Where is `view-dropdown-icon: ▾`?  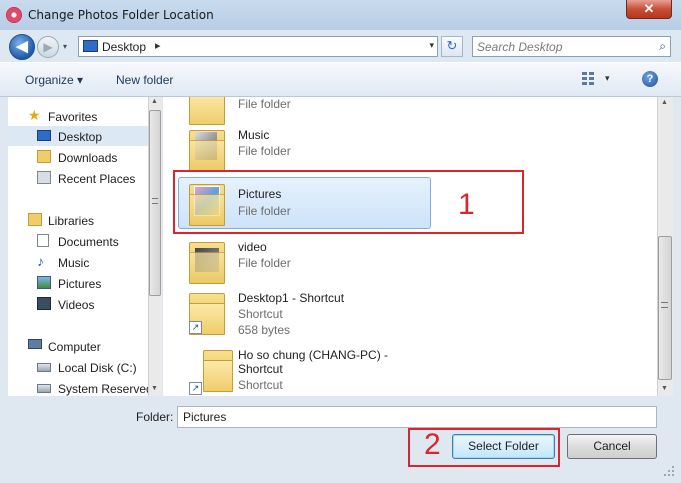 view-dropdown-icon: ▾ is located at coordinates (607, 78).